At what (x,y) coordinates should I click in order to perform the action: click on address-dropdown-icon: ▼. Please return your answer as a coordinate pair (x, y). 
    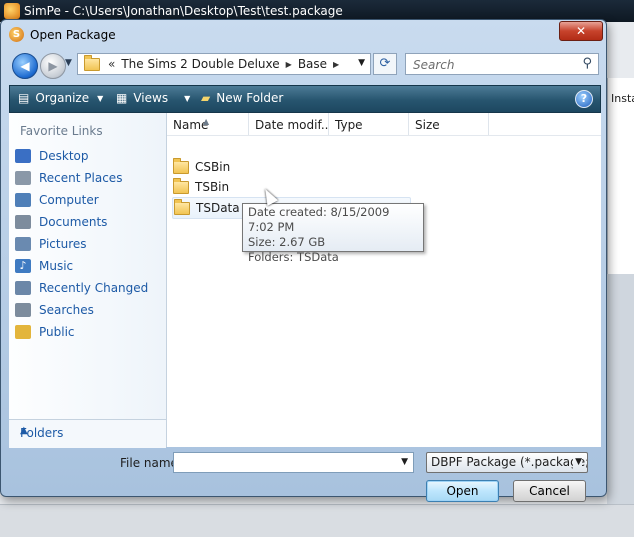
    Looking at the image, I should click on (361, 63).